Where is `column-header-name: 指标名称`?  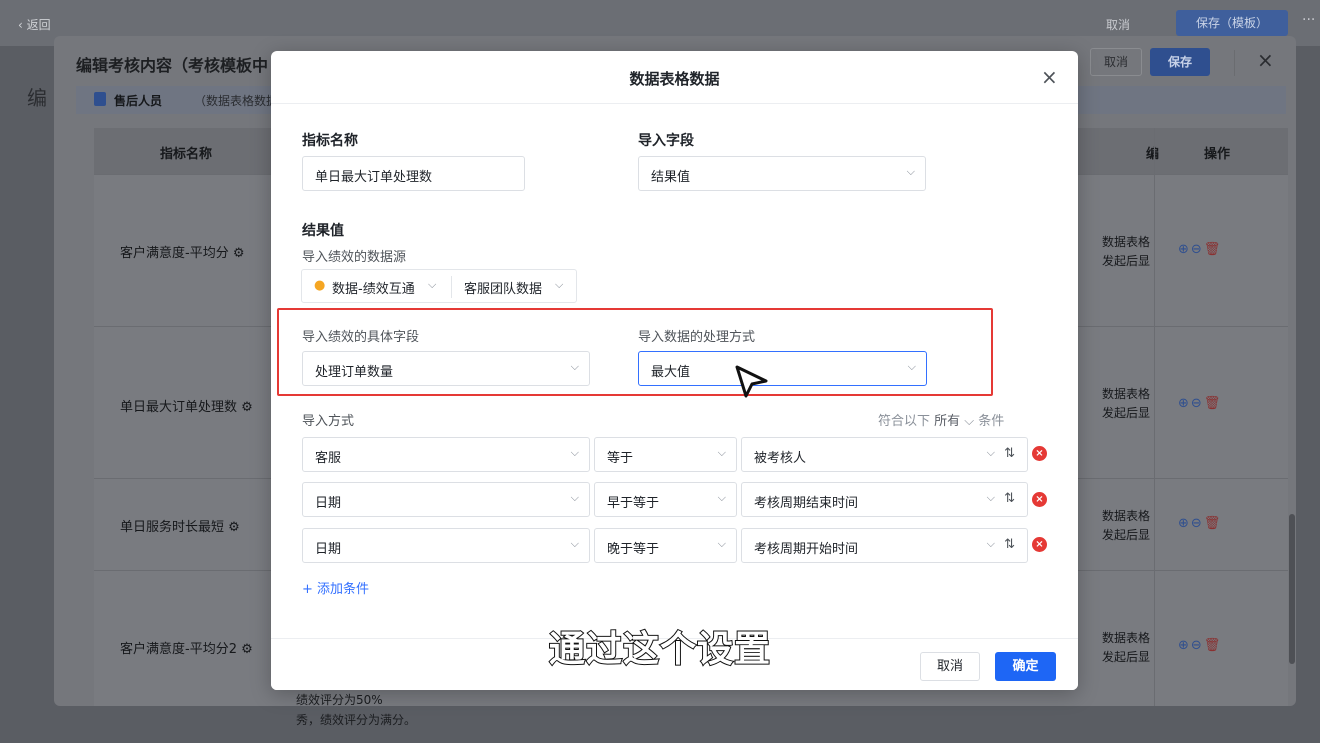 column-header-name: 指标名称 is located at coordinates (186, 154).